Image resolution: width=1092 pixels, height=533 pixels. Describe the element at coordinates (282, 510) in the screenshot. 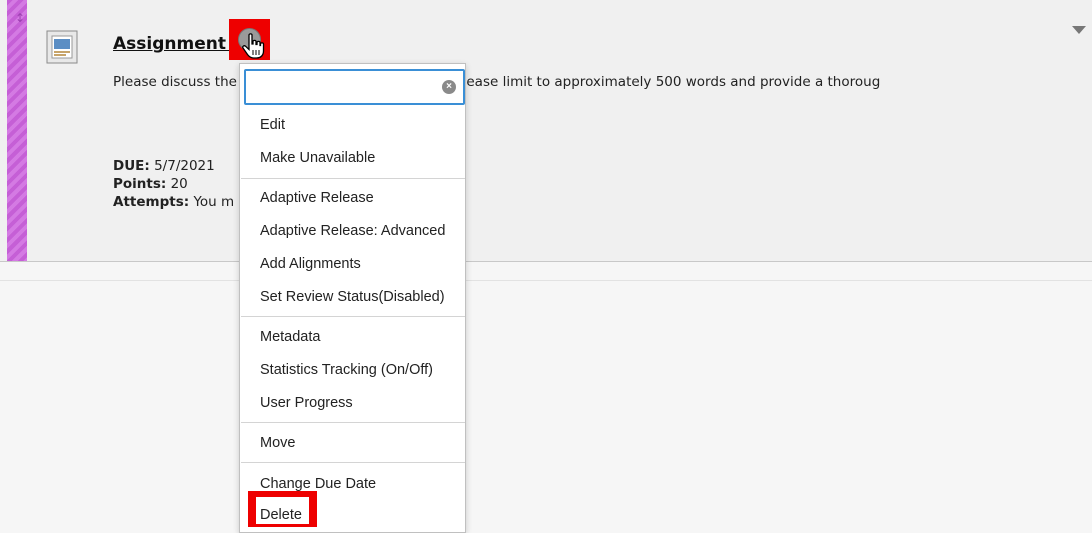

I see `menu-item-delete: Delete` at that location.